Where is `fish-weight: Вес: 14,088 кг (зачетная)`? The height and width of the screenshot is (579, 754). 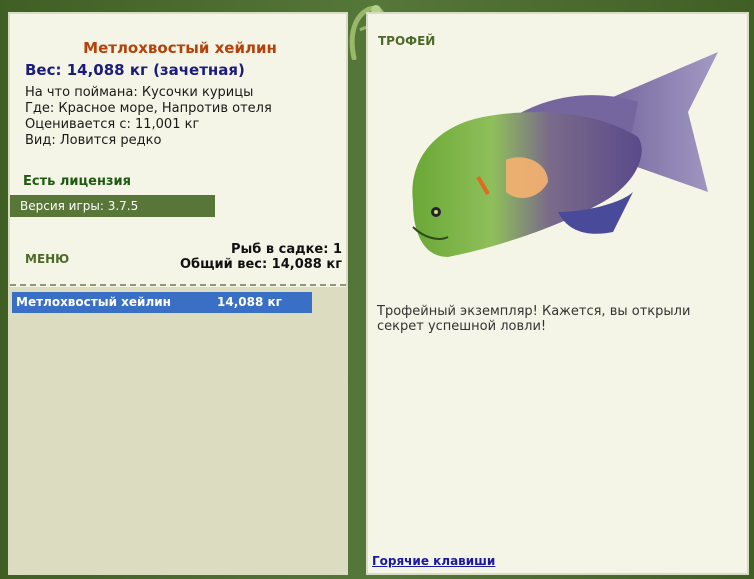 fish-weight: Вес: 14,088 кг (зачетная) is located at coordinates (135, 70).